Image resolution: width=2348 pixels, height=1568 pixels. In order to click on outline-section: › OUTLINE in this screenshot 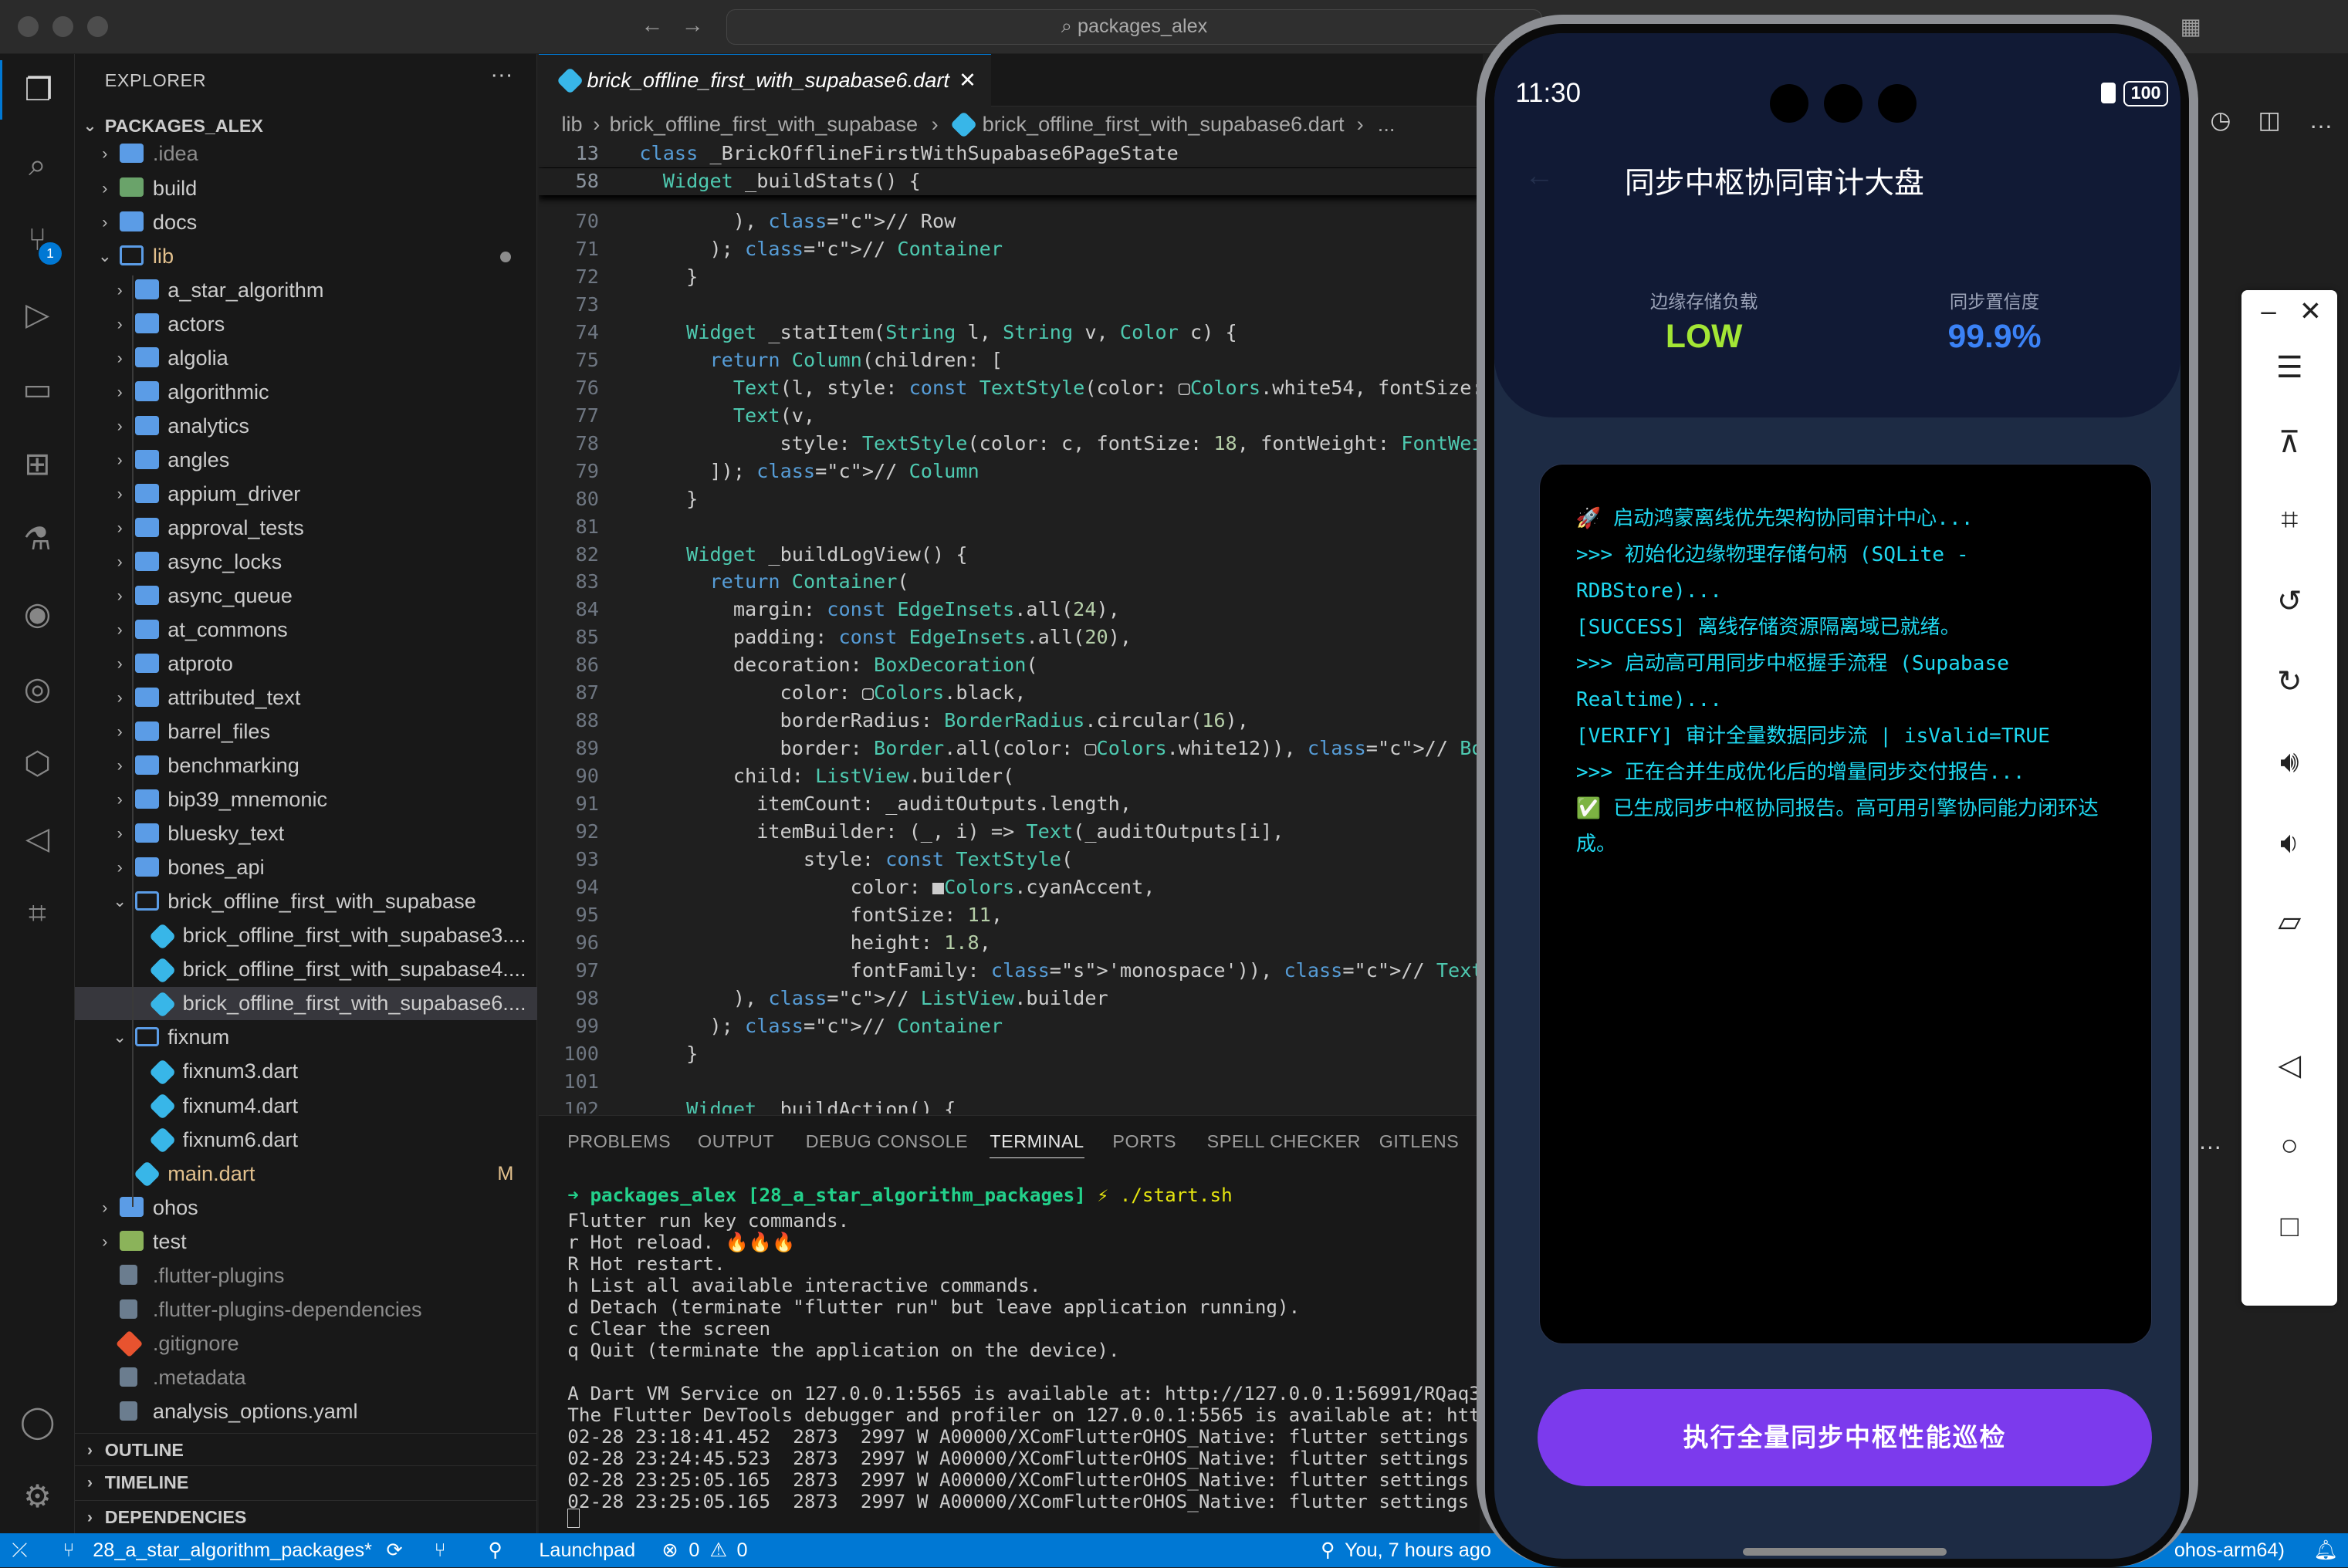, I will do `click(306, 1449)`.